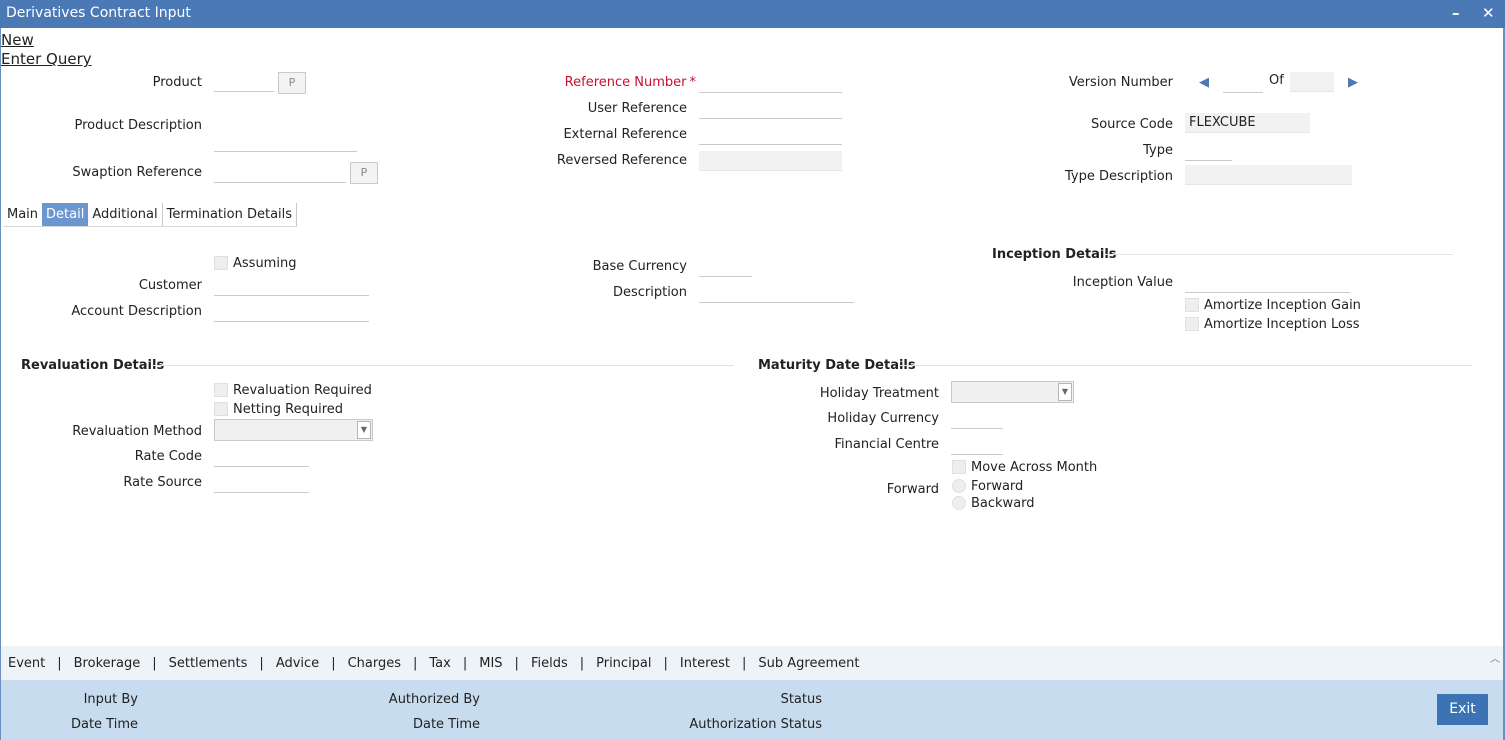 This screenshot has height=740, width=1505. I want to click on nav-tax: Tax, so click(439, 663).